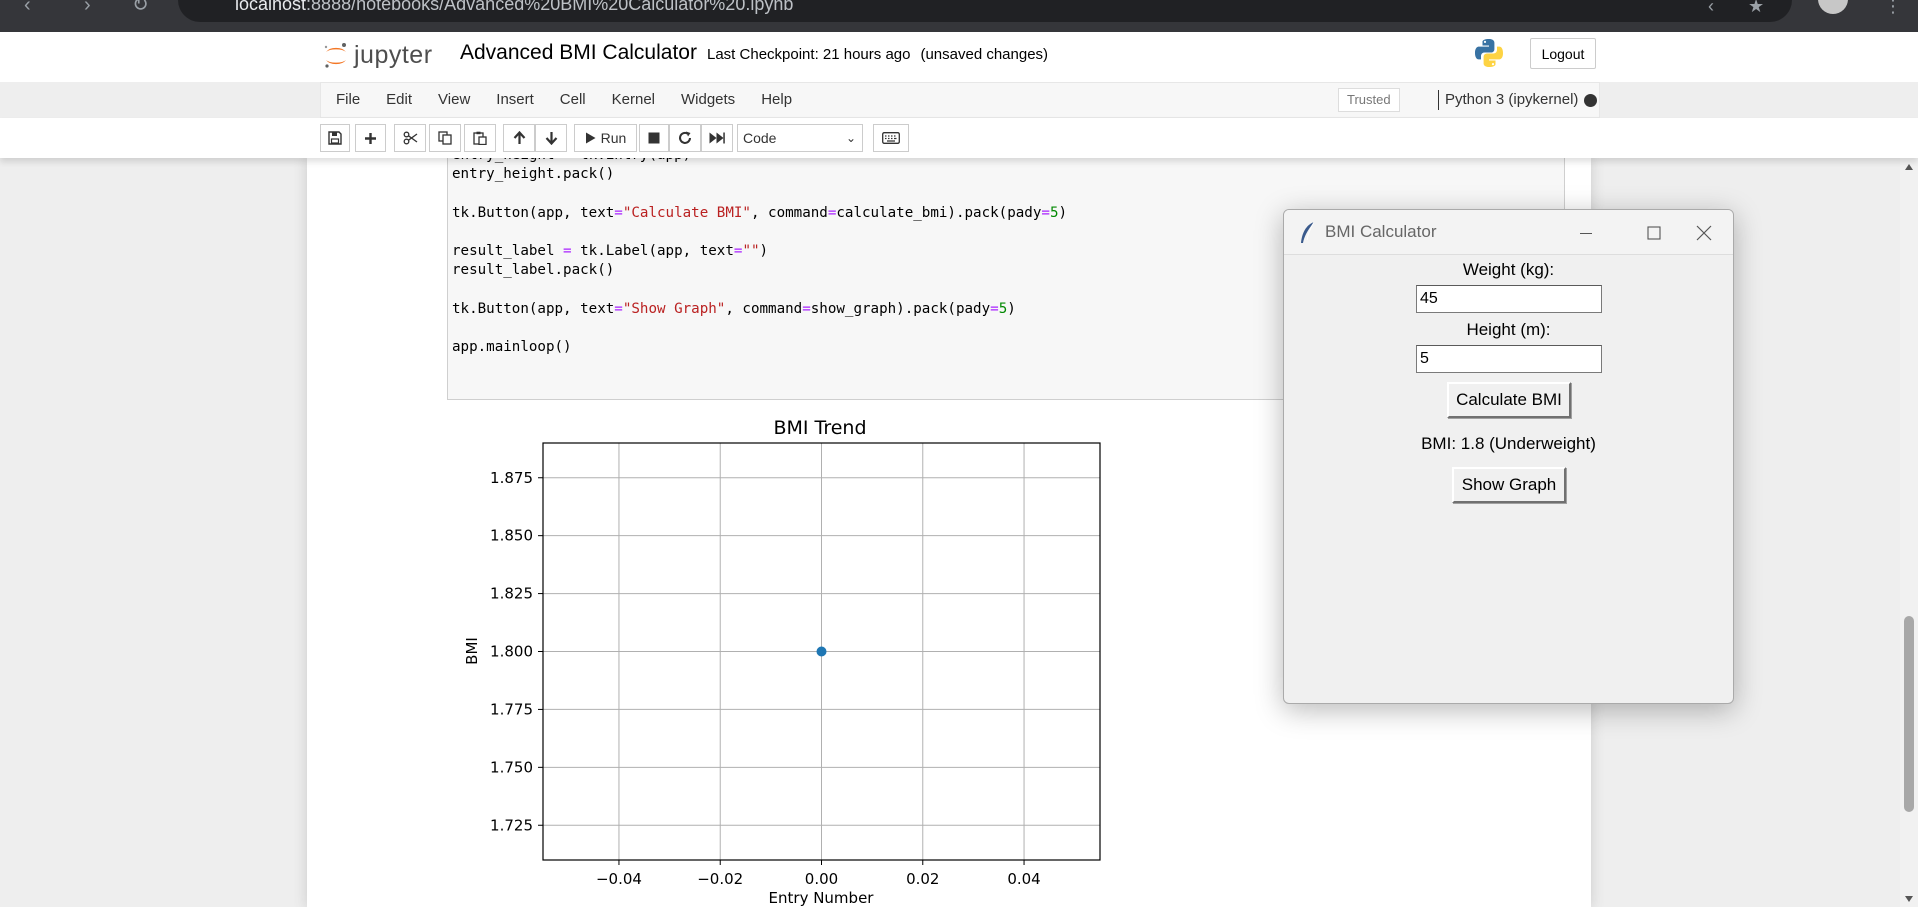 This screenshot has width=1918, height=907. What do you see at coordinates (1909, 167) in the screenshot?
I see `scroll-up-arrow-icon` at bounding box center [1909, 167].